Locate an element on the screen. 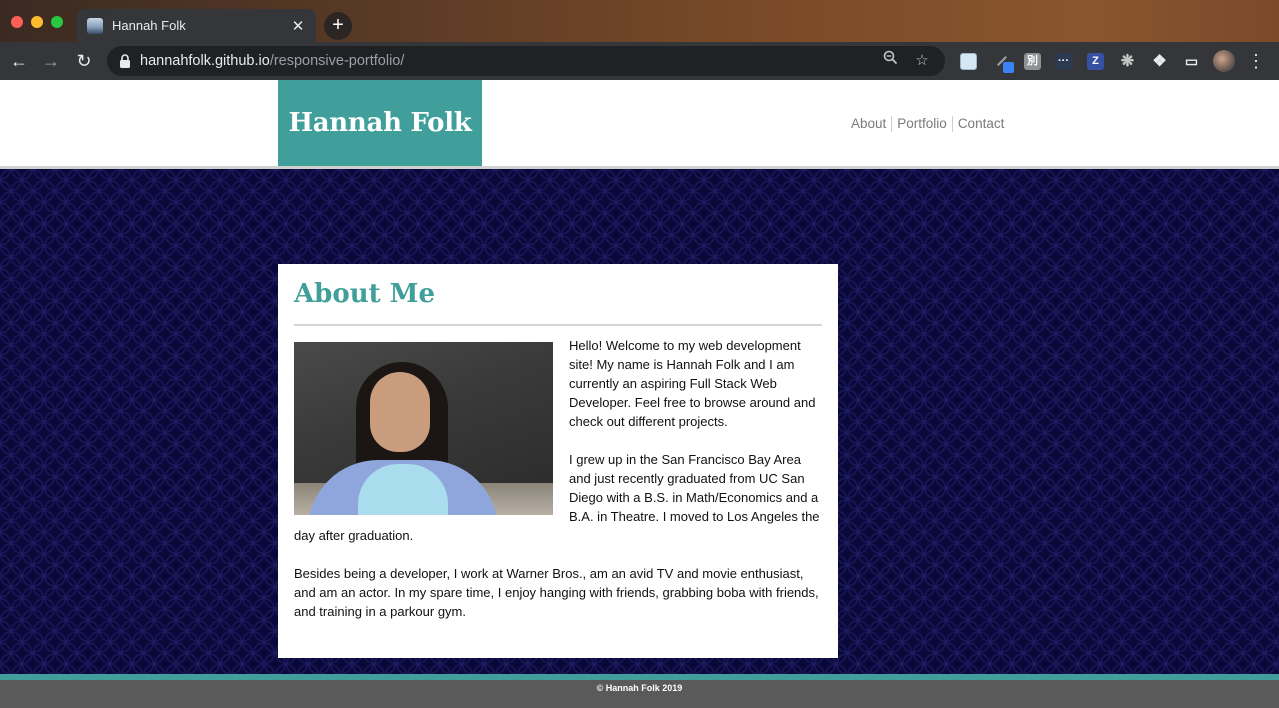 This screenshot has height=708, width=1279. cast-icon: ▭ is located at coordinates (1191, 61).